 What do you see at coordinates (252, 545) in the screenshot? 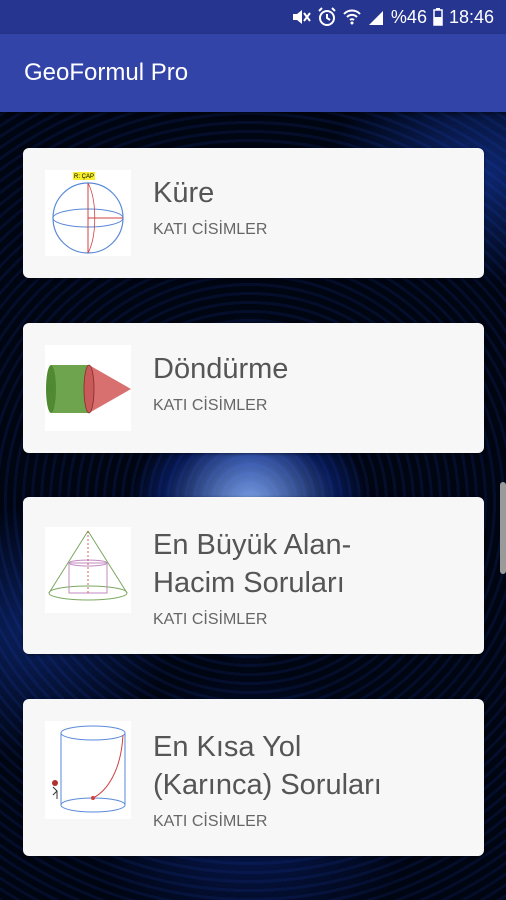
I see `card-title-line1: En Büyük Alan-` at bounding box center [252, 545].